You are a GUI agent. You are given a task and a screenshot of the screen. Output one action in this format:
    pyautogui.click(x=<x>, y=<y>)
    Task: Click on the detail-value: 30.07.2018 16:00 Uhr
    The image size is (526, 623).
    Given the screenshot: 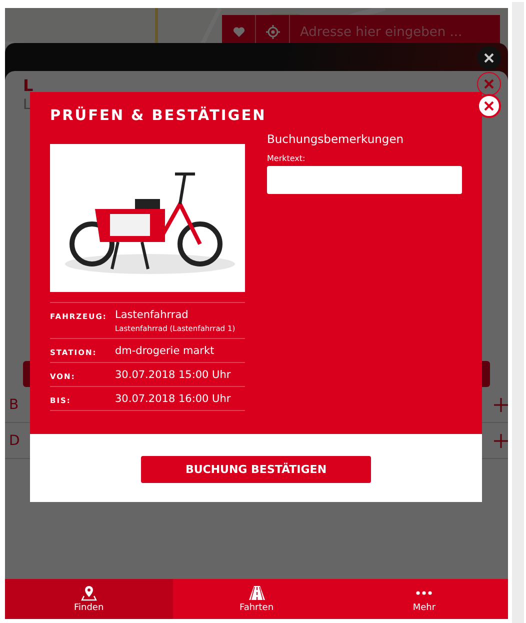 What is the action you would take?
    pyautogui.click(x=173, y=399)
    